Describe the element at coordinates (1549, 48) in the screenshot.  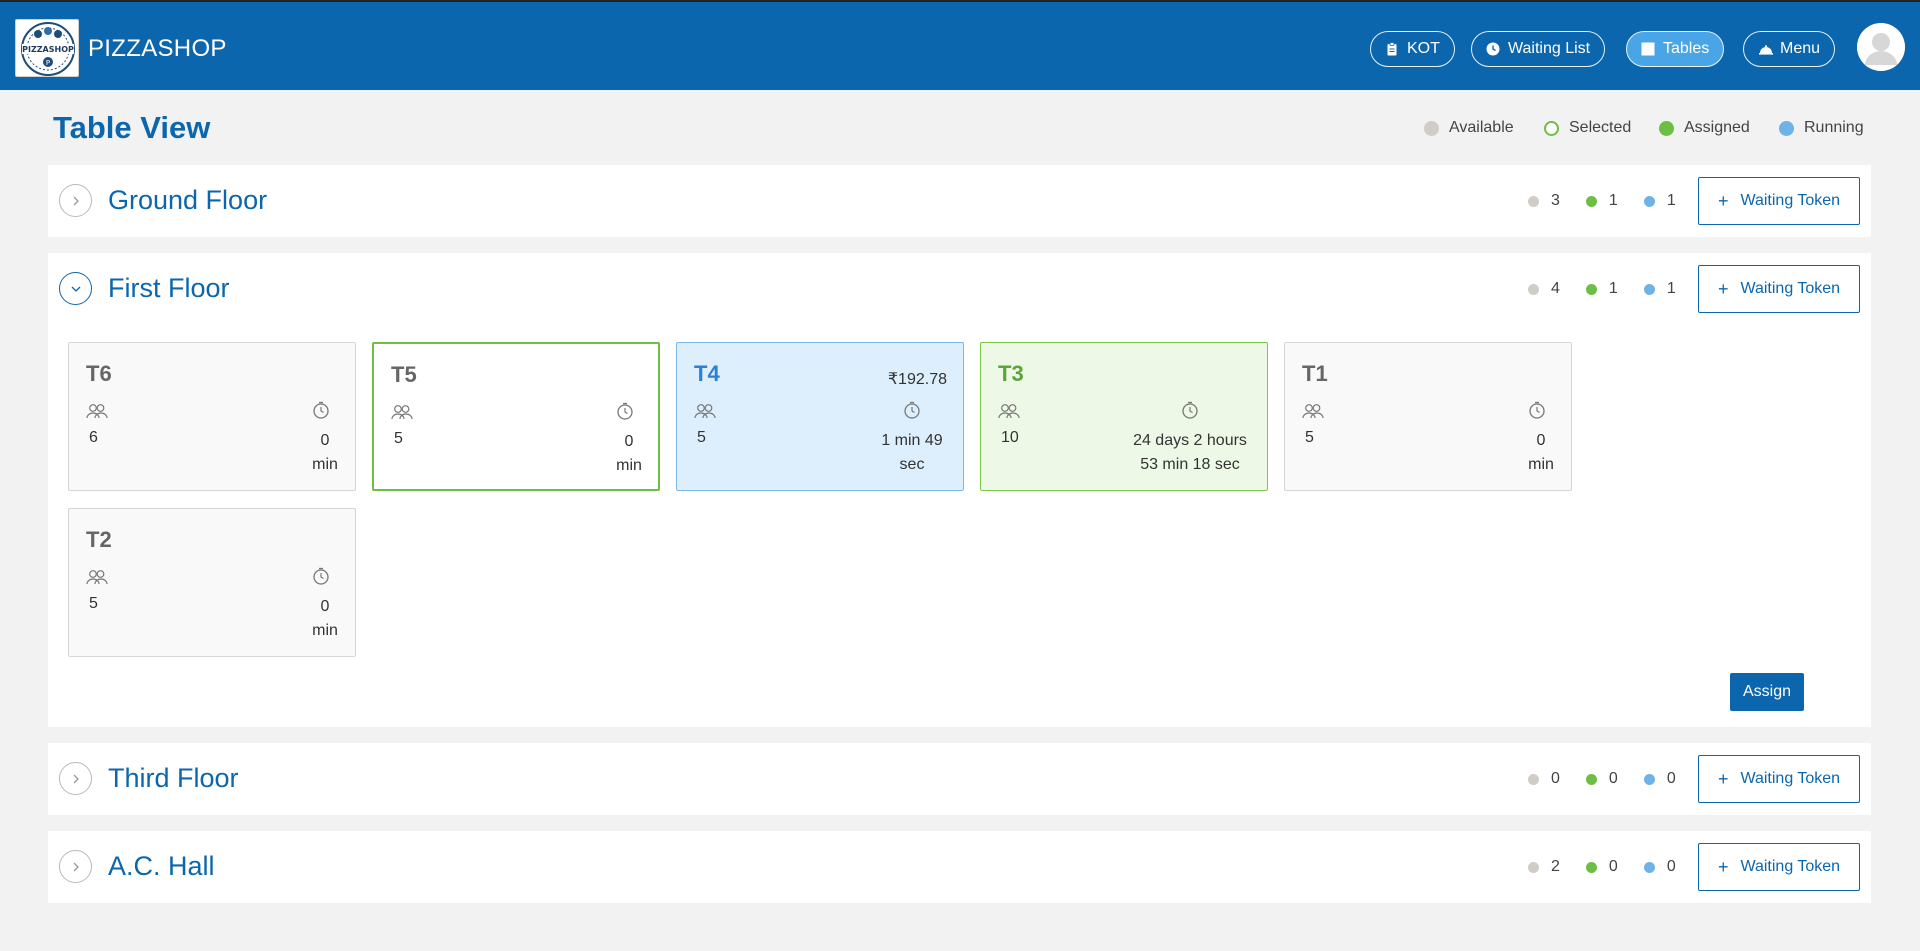
I see `nav-waiting-list-label: Waiting List` at that location.